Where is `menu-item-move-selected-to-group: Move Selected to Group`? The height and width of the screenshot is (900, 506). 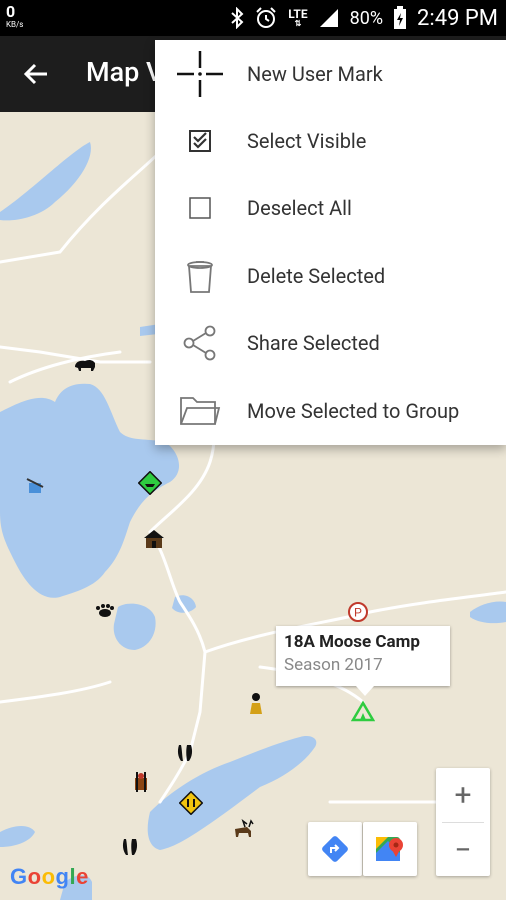 menu-item-move-selected-to-group: Move Selected to Group is located at coordinates (330, 410).